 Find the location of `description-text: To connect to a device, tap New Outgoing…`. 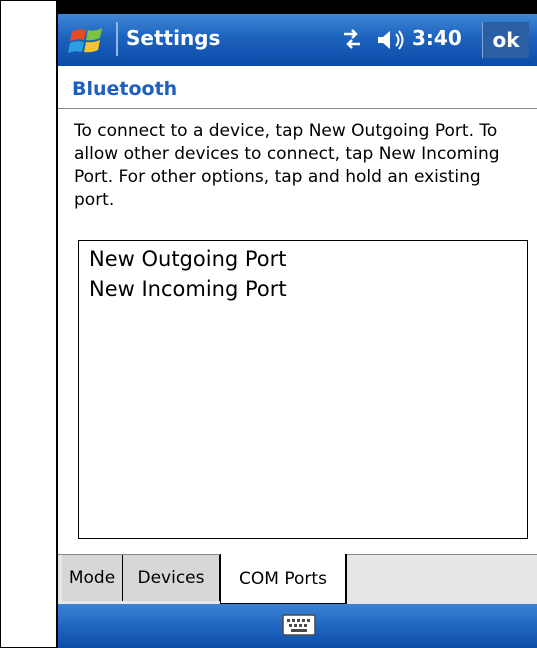

description-text: To connect to a device, tap New Outgoing… is located at coordinates (287, 165).